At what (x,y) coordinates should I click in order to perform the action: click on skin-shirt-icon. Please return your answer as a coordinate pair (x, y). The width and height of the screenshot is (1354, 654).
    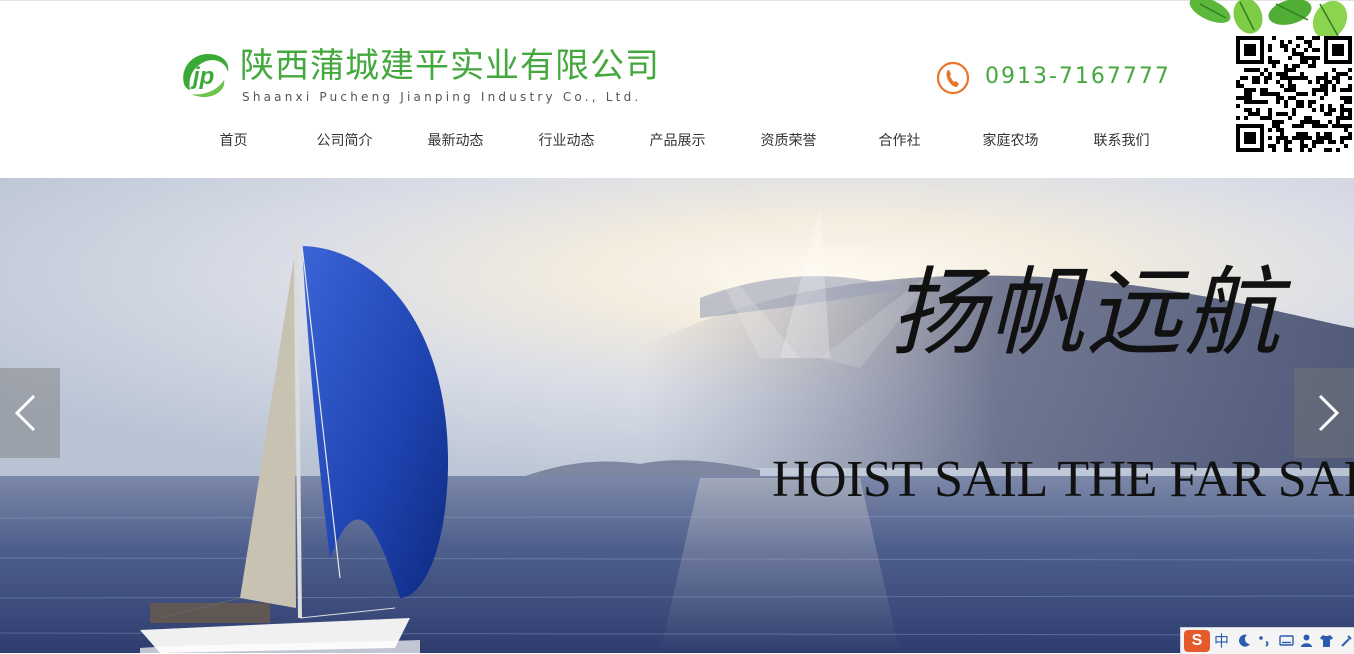
    Looking at the image, I should click on (1326, 640).